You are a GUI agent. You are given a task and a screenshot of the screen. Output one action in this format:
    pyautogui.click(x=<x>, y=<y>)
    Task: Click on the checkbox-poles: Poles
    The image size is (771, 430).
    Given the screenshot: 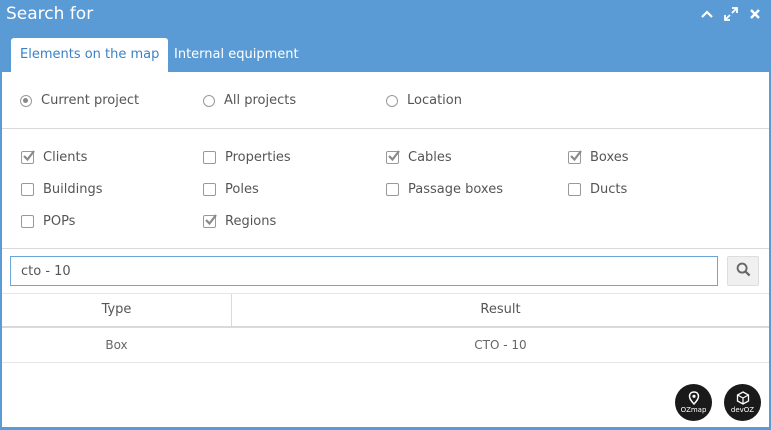 What is the action you would take?
    pyautogui.click(x=231, y=189)
    